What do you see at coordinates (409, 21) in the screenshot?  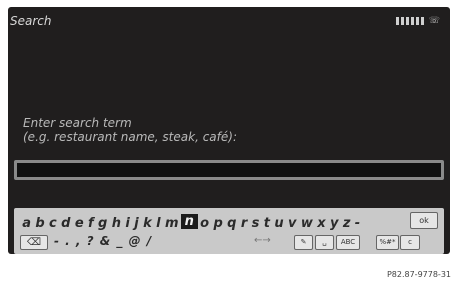 I see `signal-bars-icon` at bounding box center [409, 21].